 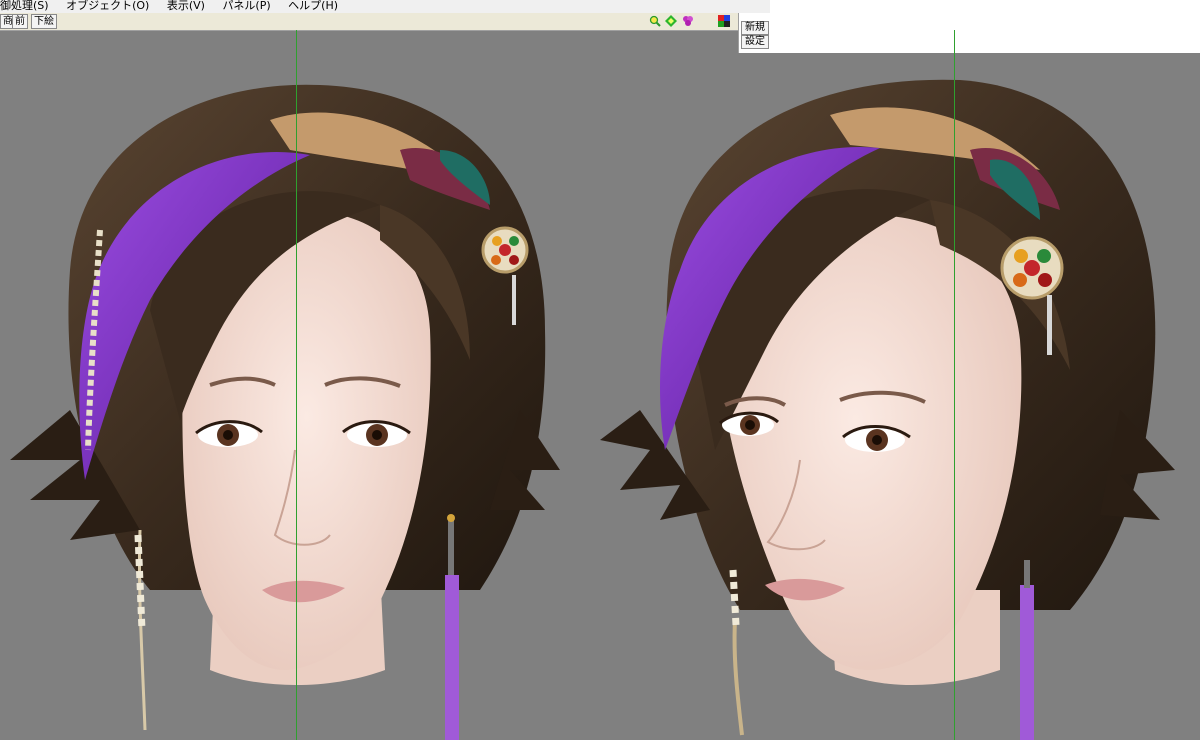 What do you see at coordinates (655, 21) in the screenshot?
I see `zoom-icon` at bounding box center [655, 21].